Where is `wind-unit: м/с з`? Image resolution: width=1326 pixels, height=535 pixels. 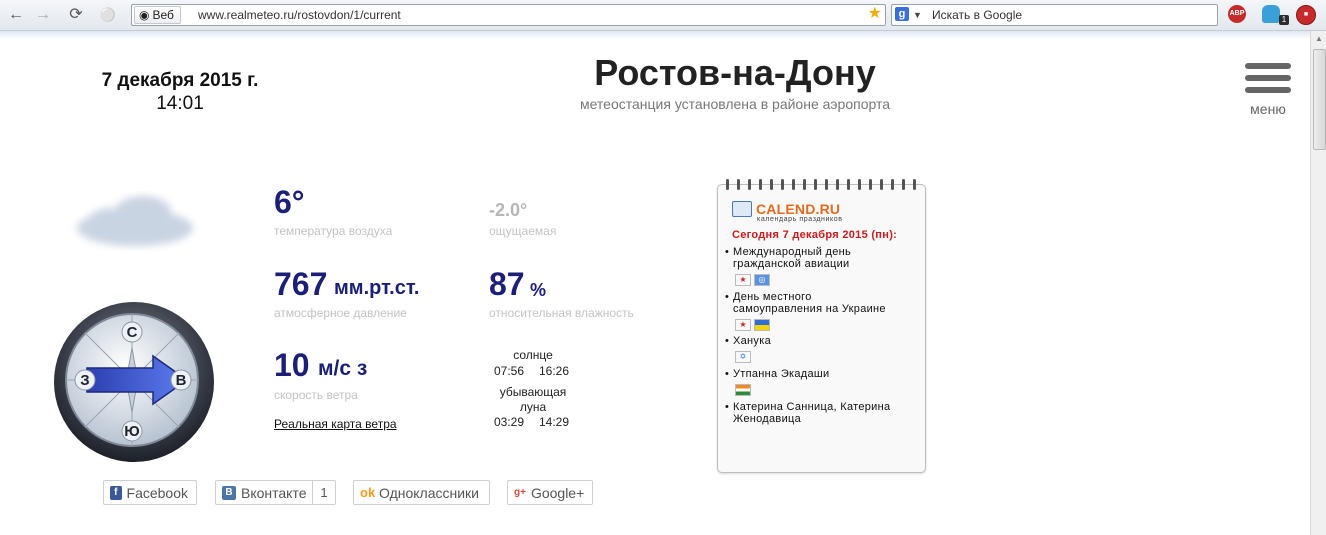 wind-unit: м/с з is located at coordinates (343, 368).